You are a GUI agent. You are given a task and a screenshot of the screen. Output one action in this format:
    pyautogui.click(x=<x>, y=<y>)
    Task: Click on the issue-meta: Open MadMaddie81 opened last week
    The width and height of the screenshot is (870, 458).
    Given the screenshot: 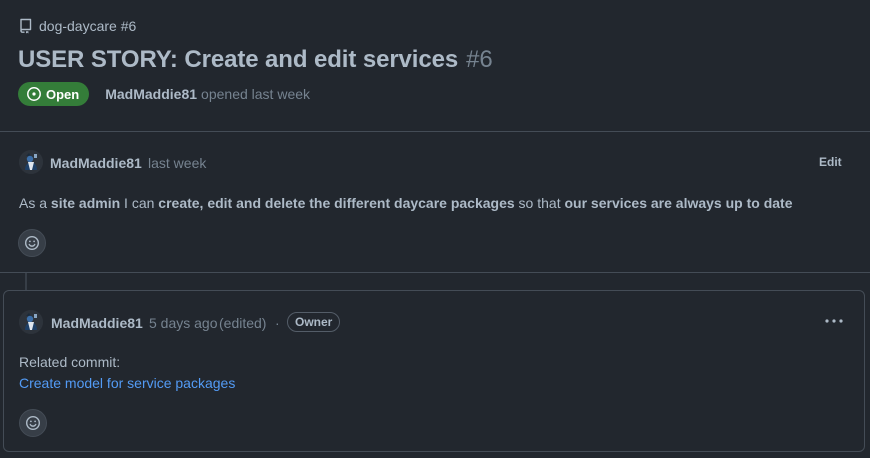 What is the action you would take?
    pyautogui.click(x=164, y=94)
    